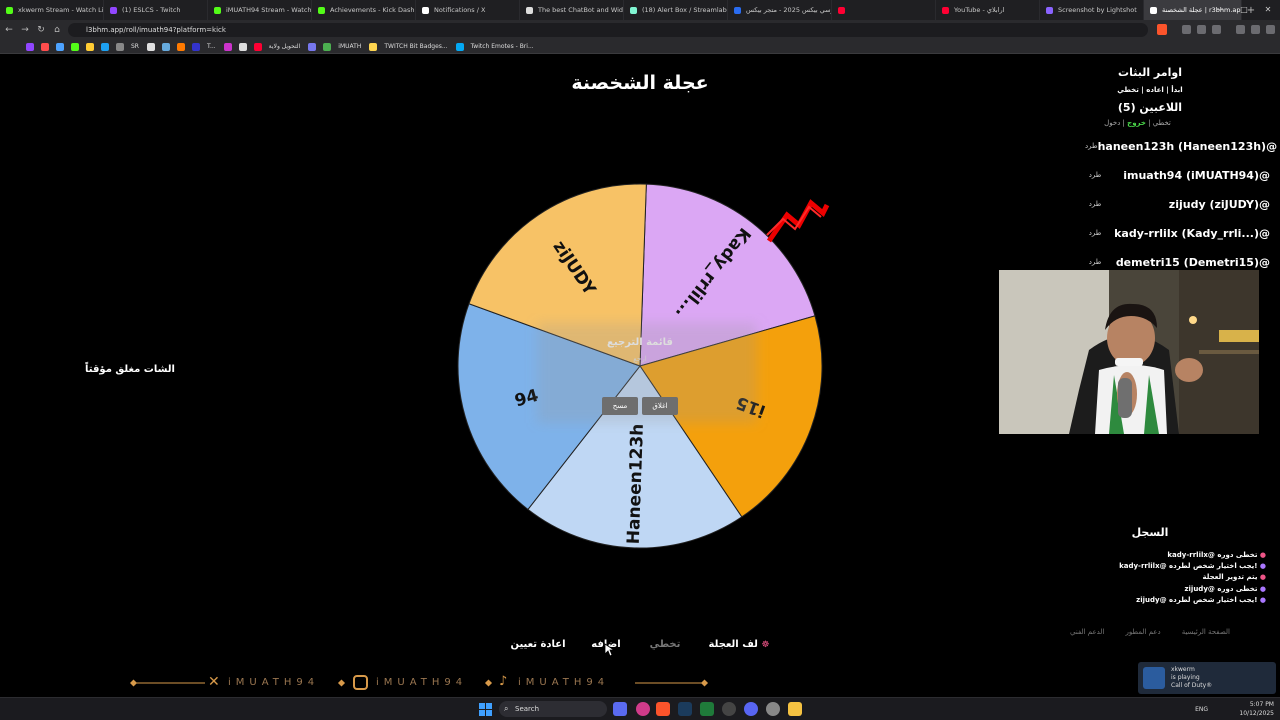  Describe the element at coordinates (364, 10) in the screenshot. I see `browser-tab: Achievements - Kick Dashboard` at that location.